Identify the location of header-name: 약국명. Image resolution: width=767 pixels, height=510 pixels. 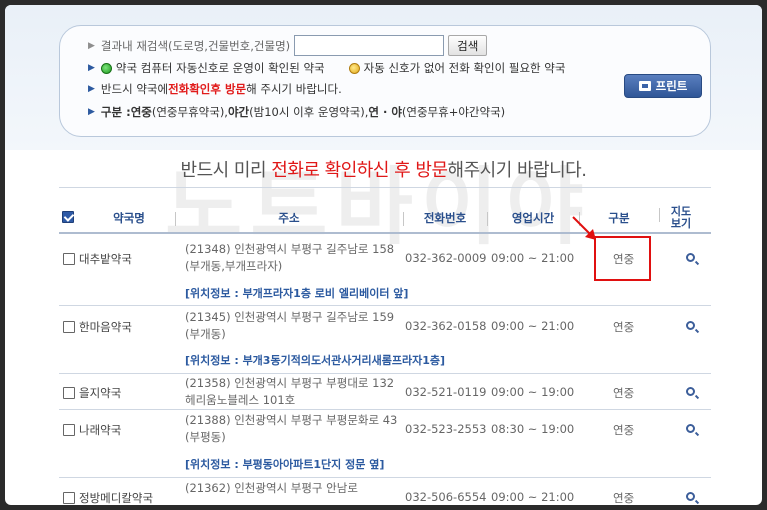
(129, 218).